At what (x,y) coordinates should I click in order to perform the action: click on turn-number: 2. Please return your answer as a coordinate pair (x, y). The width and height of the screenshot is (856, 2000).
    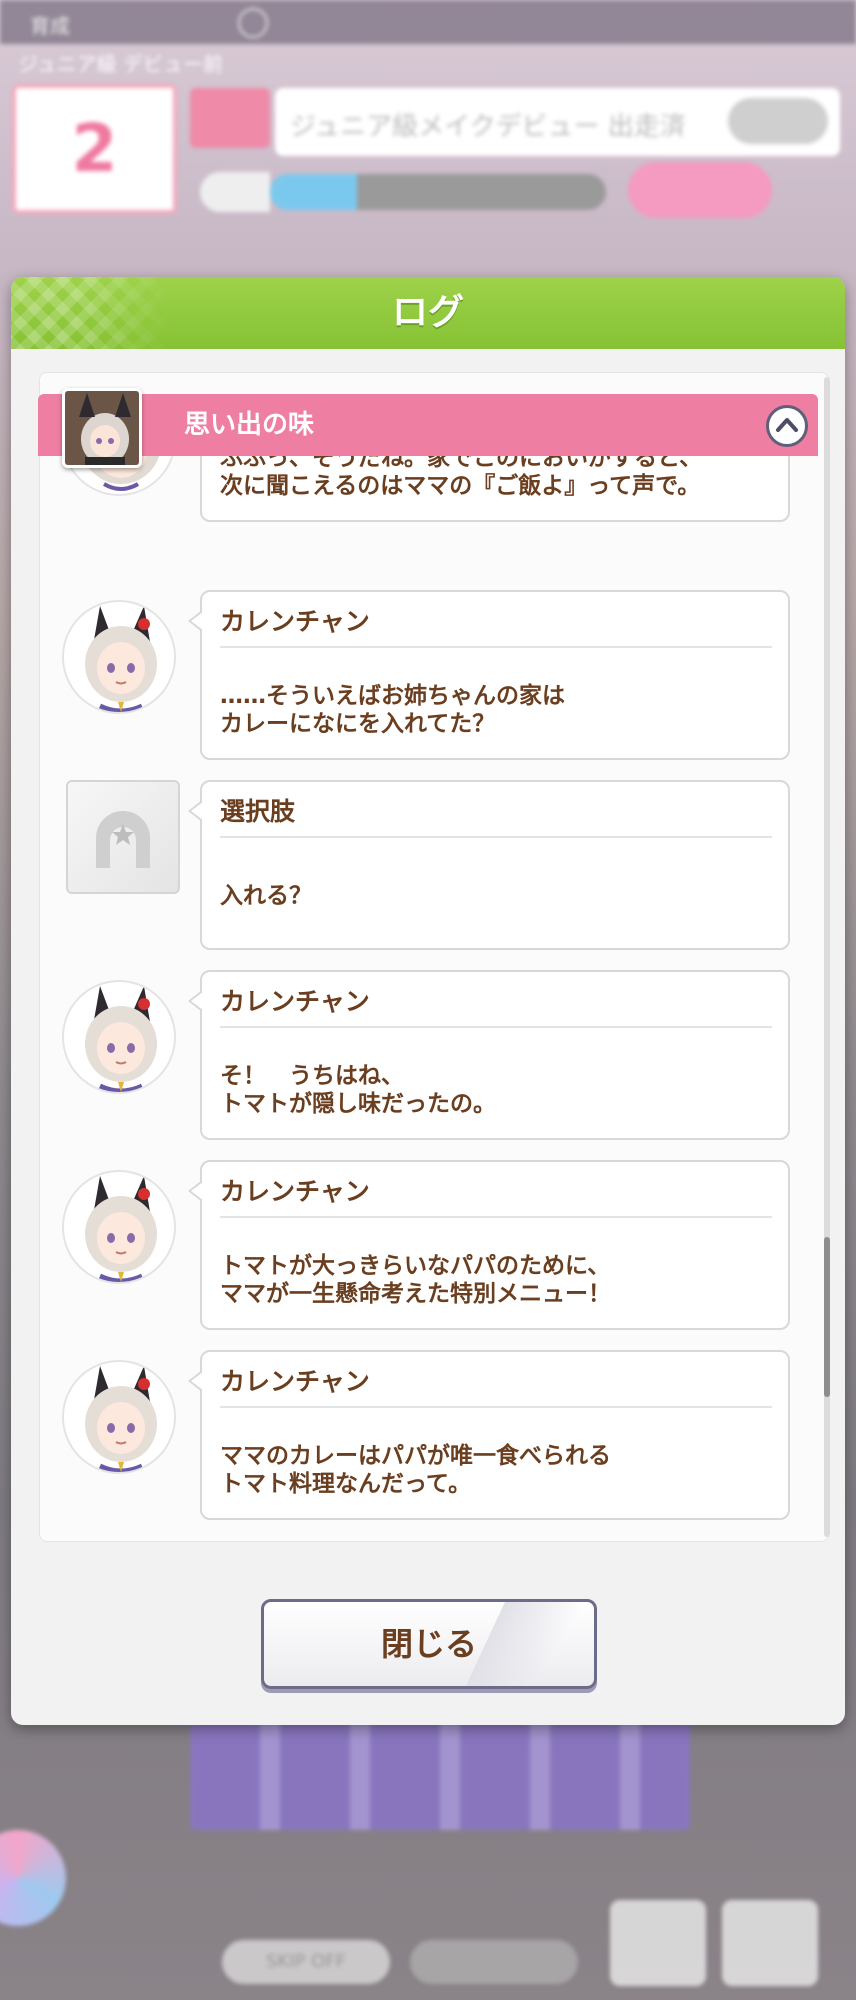
    Looking at the image, I should click on (94, 148).